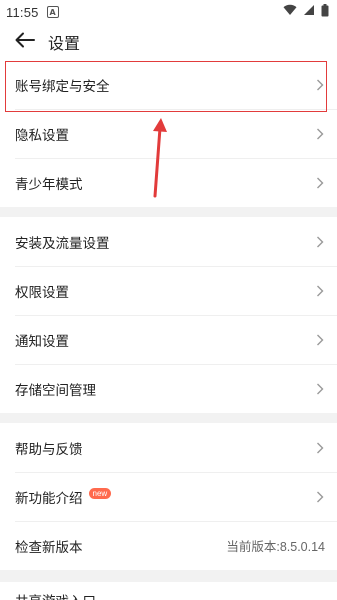 This screenshot has height=600, width=337. Describe the element at coordinates (168, 290) in the screenshot. I see `settings-item-permissions: 权限设置` at that location.